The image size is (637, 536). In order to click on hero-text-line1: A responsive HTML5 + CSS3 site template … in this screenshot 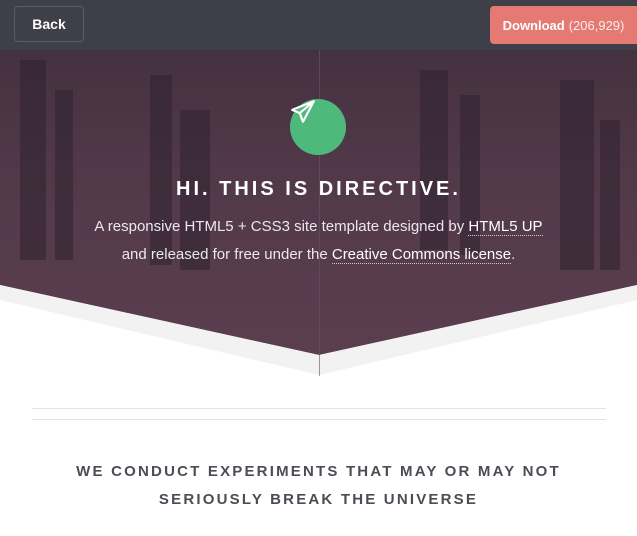, I will do `click(281, 226)`.